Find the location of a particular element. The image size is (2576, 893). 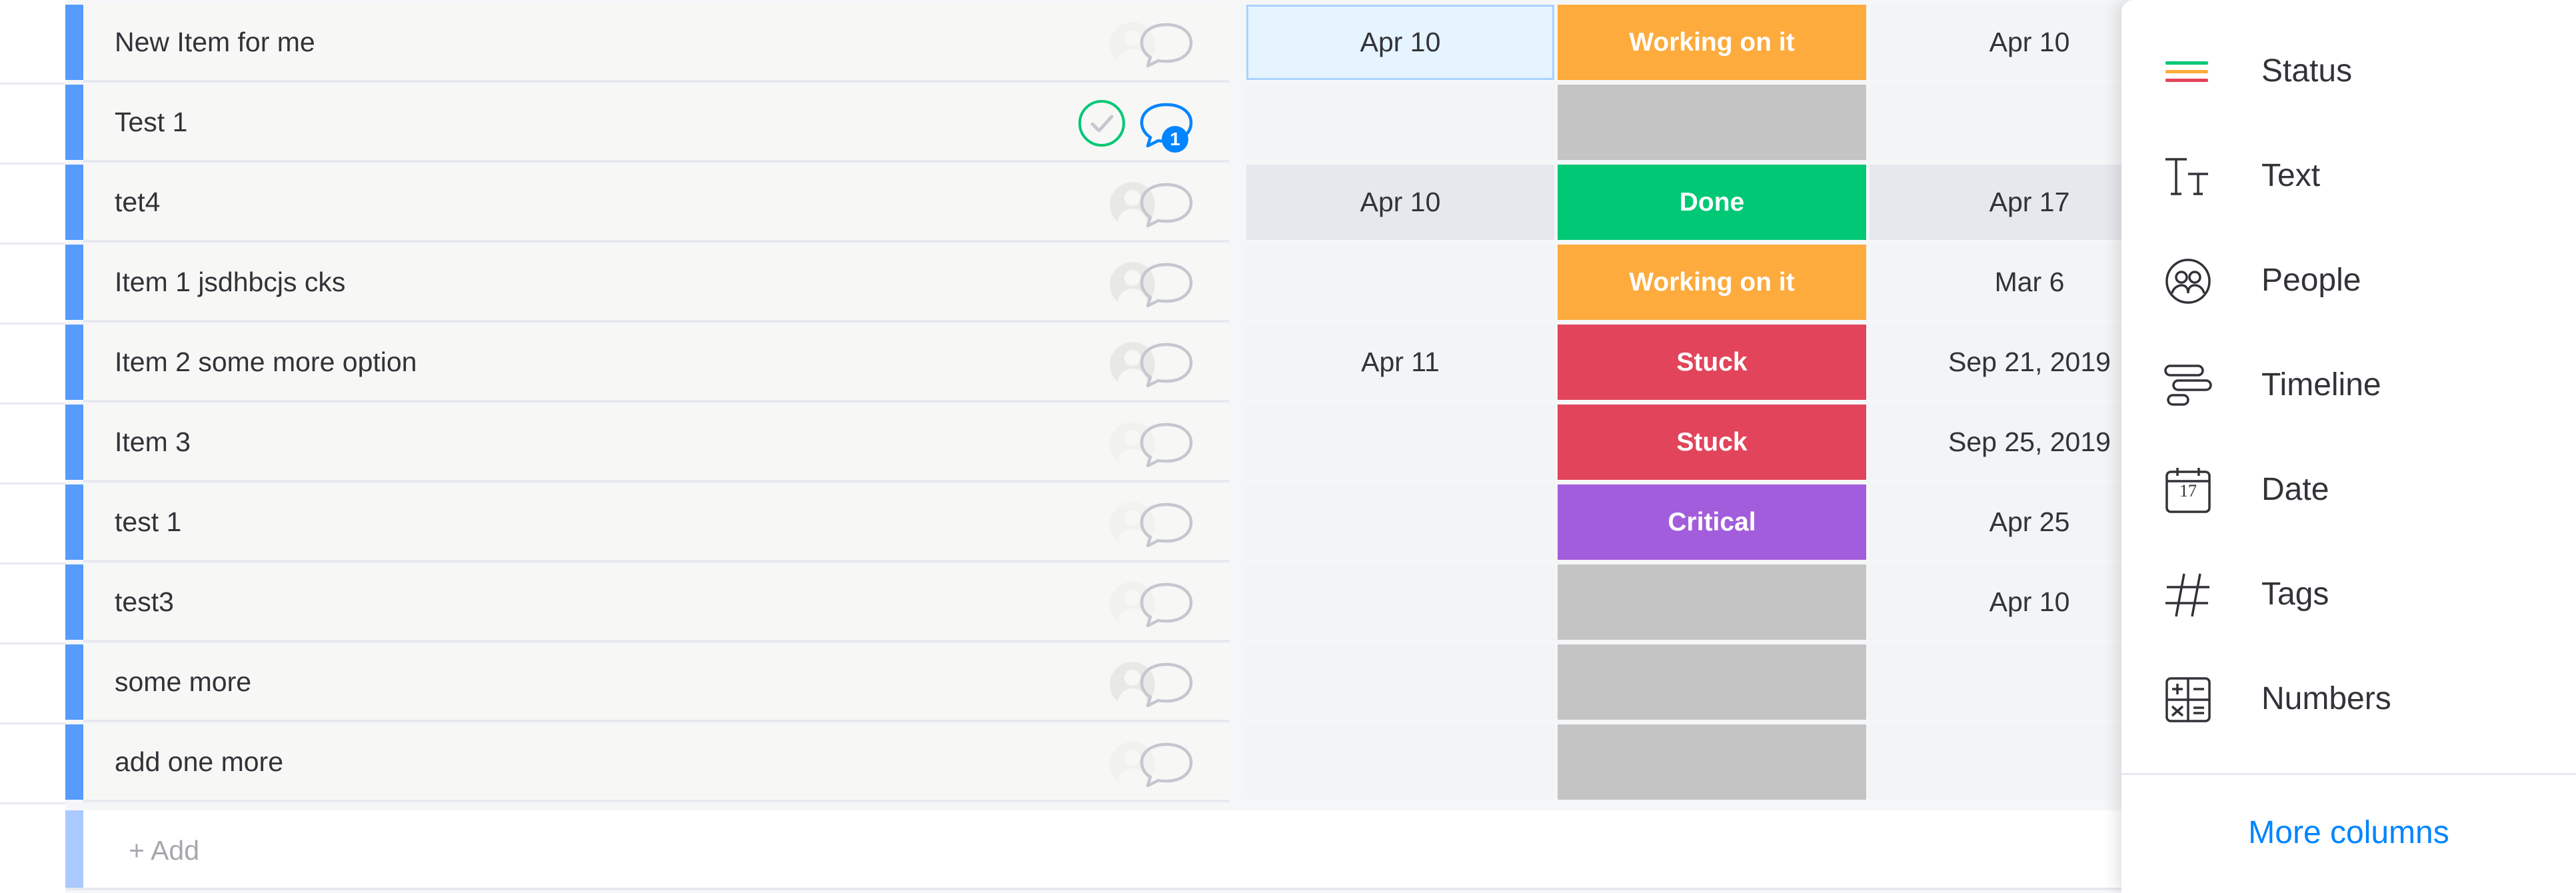

date-icon: 17 is located at coordinates (2188, 490).